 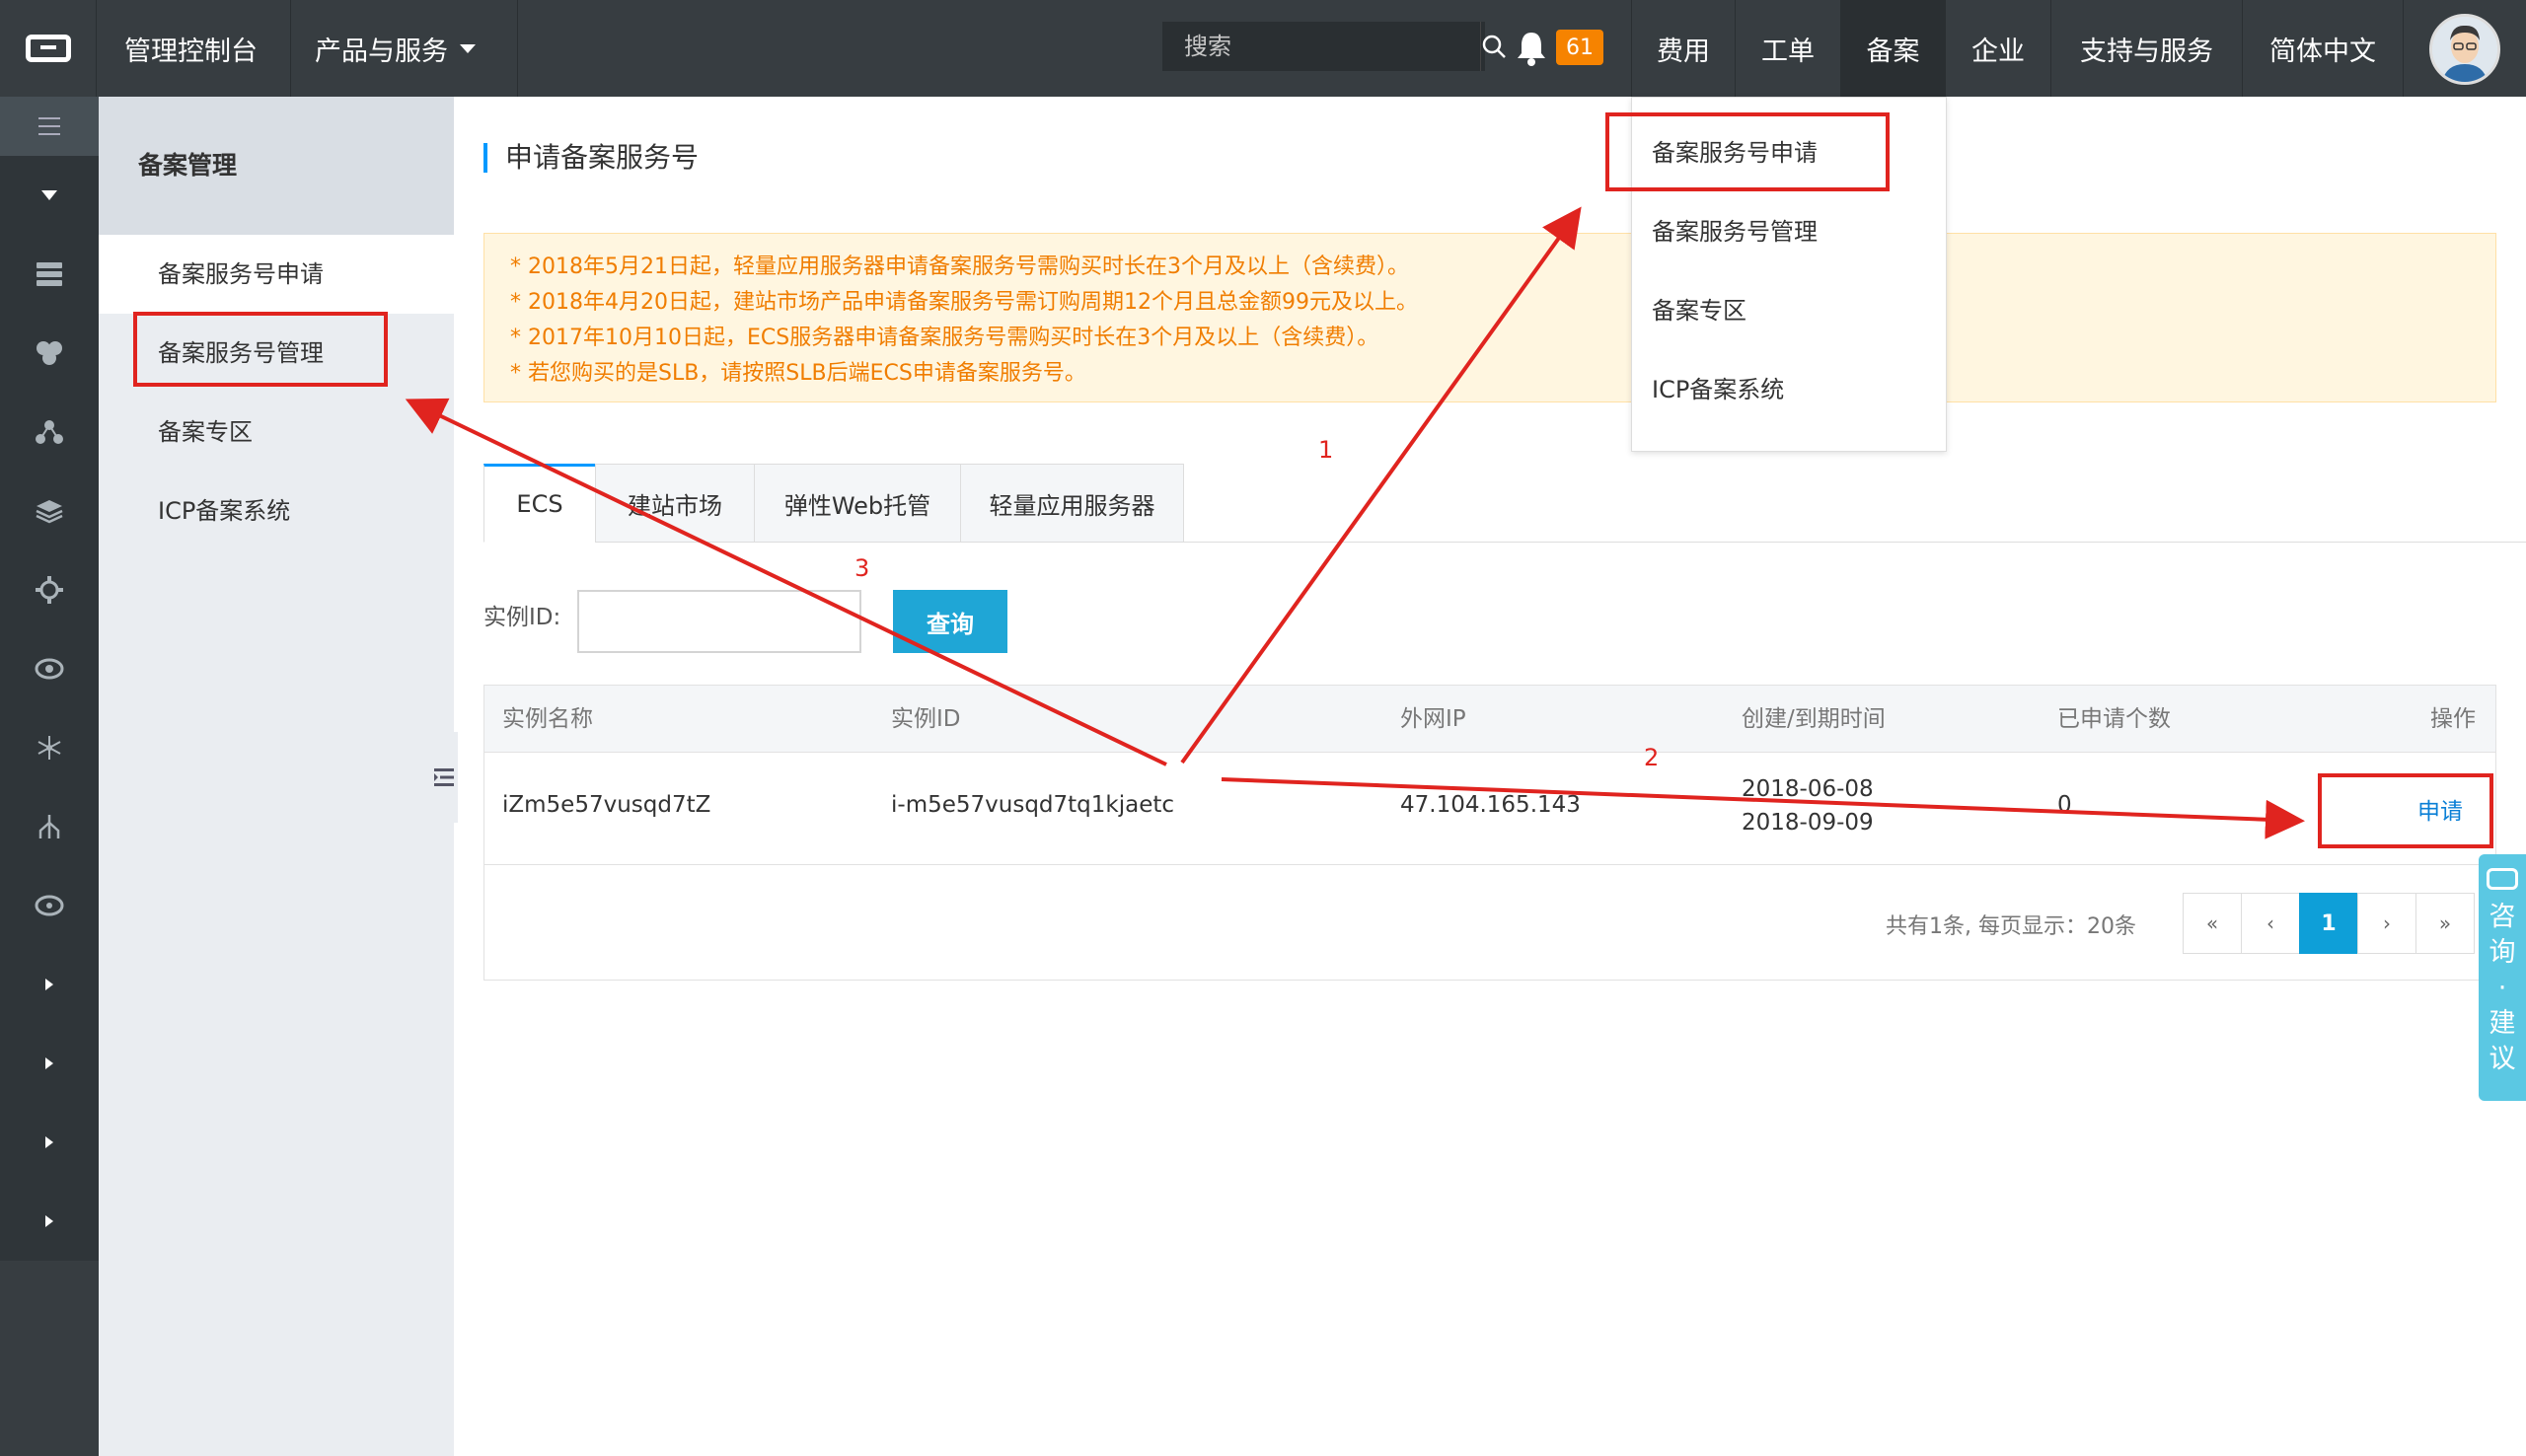 What do you see at coordinates (2270, 923) in the screenshot?
I see `page-prev-button: ‹` at bounding box center [2270, 923].